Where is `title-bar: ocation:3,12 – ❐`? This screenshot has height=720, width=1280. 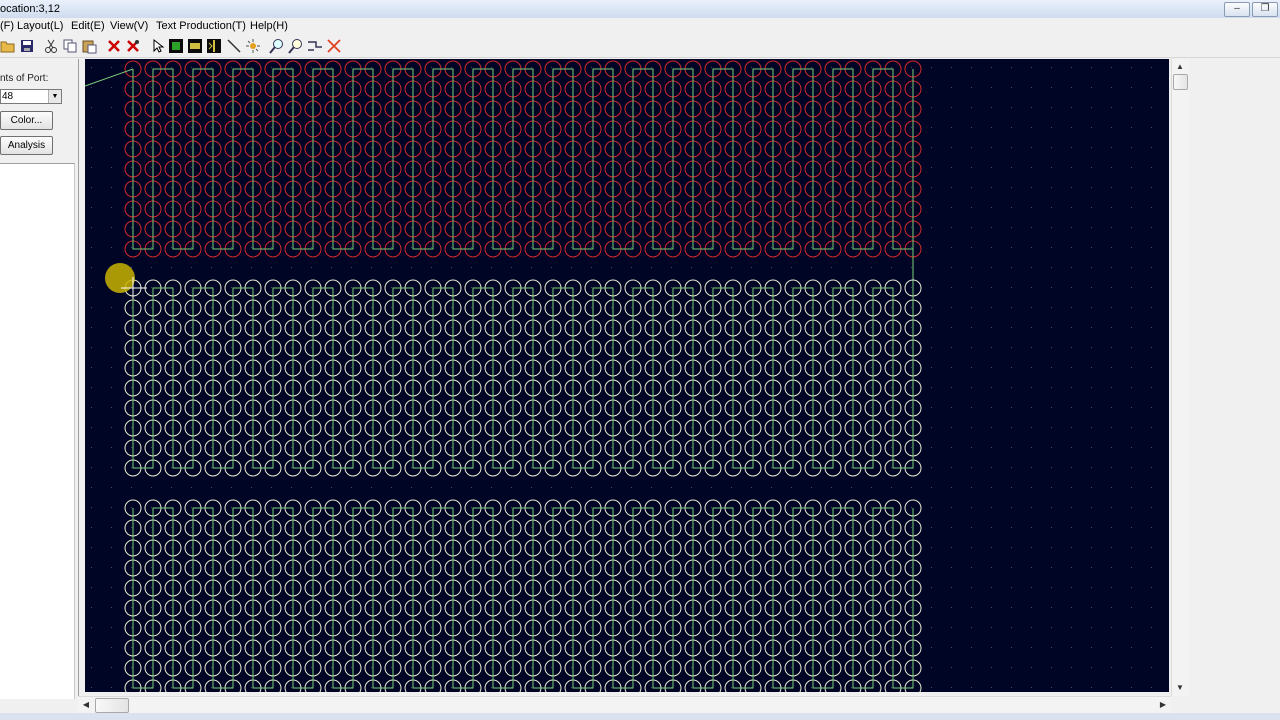 title-bar: ocation:3,12 – ❐ is located at coordinates (640, 9).